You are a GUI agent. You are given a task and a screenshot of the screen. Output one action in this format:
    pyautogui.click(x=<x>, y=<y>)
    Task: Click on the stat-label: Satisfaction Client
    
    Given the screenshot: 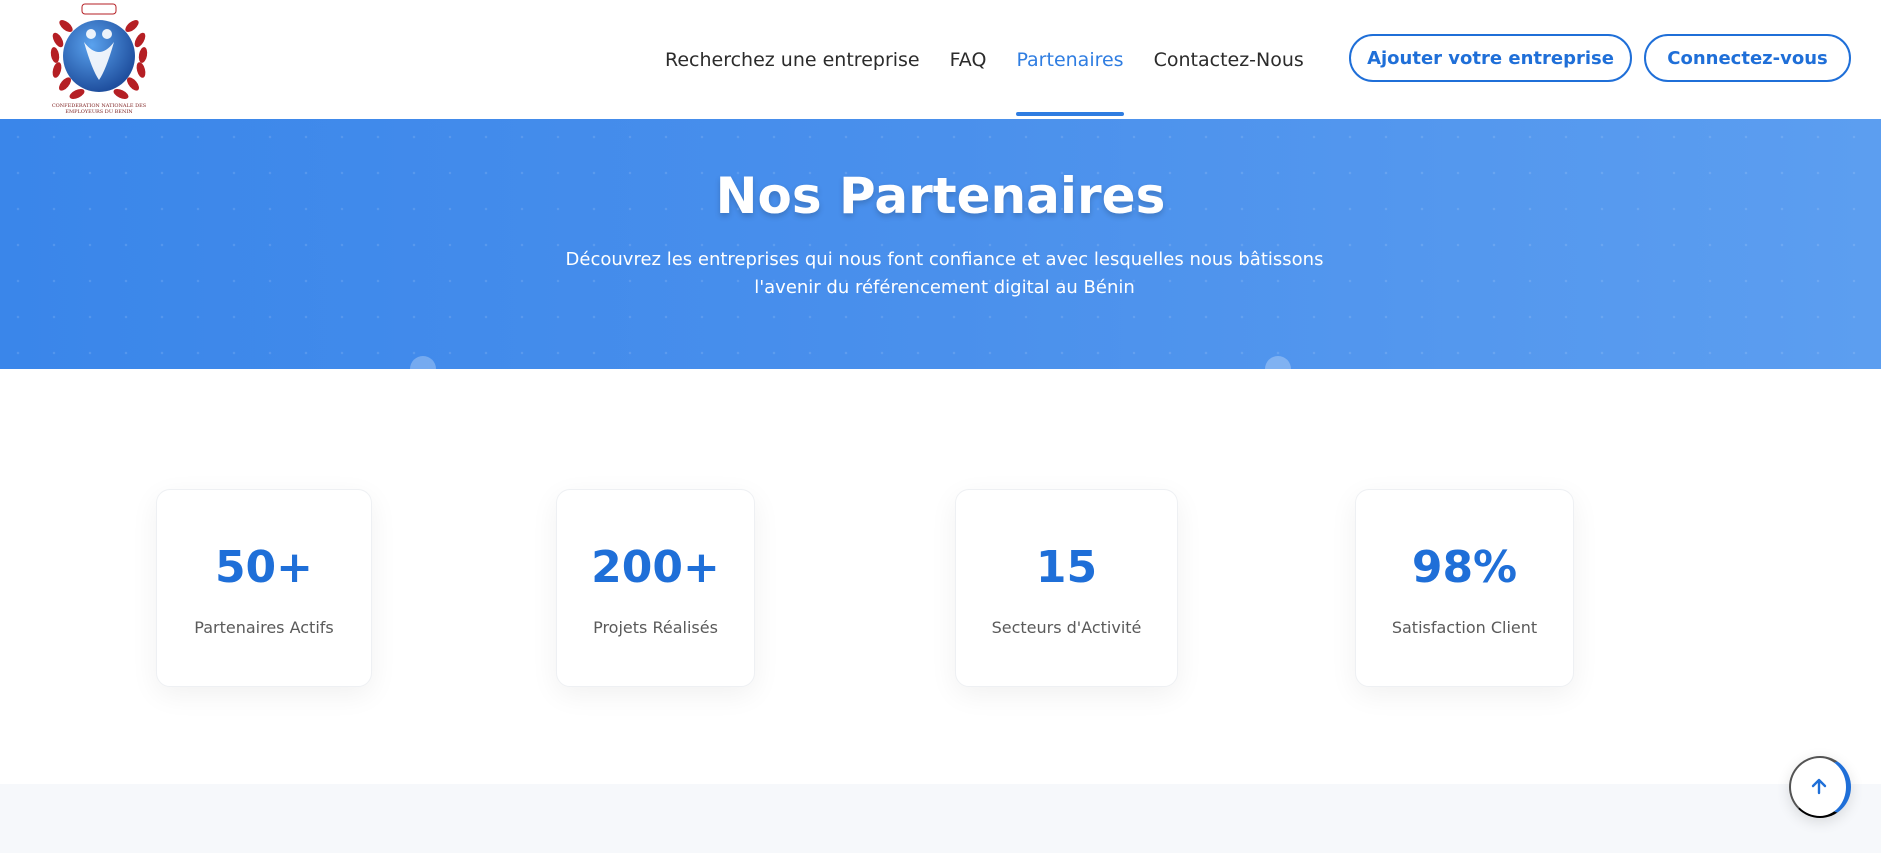 What is the action you would take?
    pyautogui.click(x=1464, y=627)
    